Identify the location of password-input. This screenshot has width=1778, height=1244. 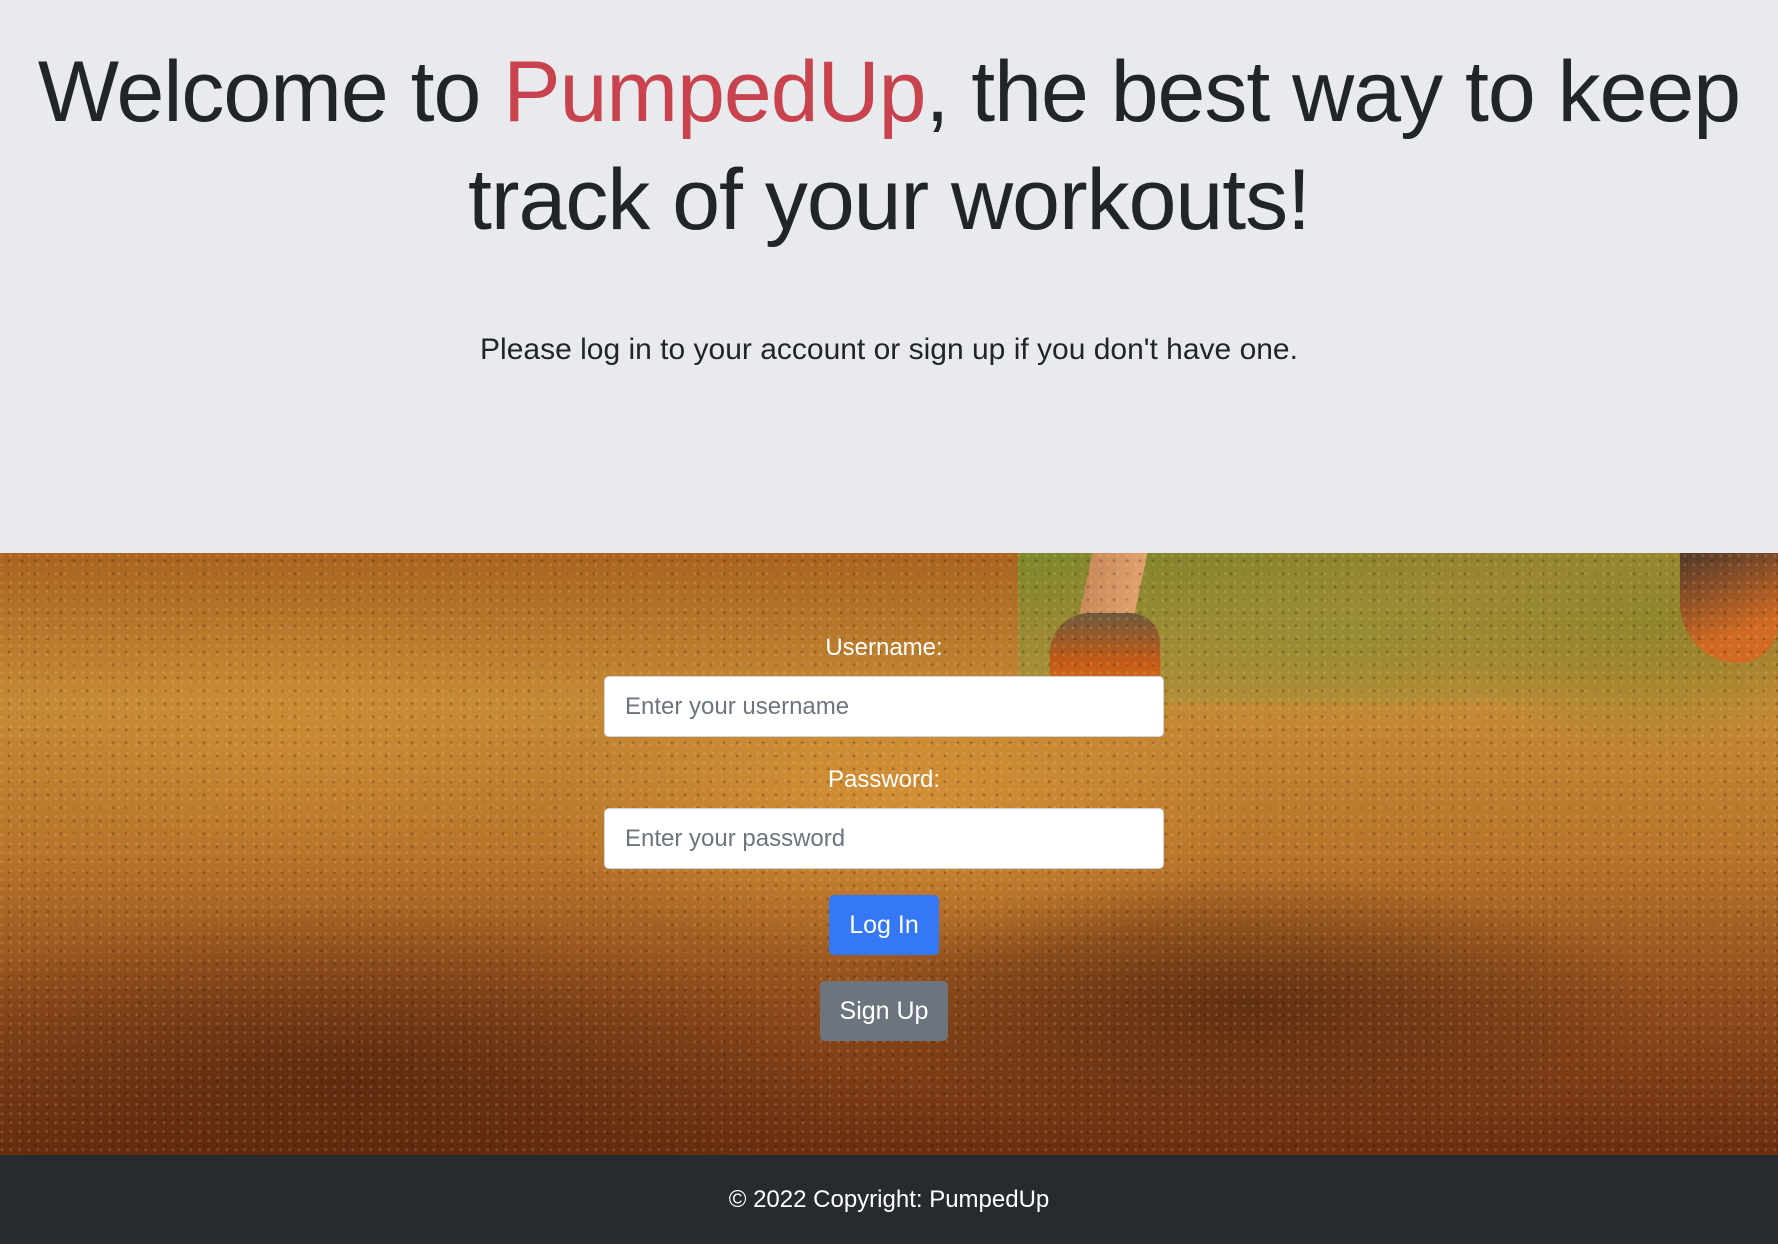
(884, 838).